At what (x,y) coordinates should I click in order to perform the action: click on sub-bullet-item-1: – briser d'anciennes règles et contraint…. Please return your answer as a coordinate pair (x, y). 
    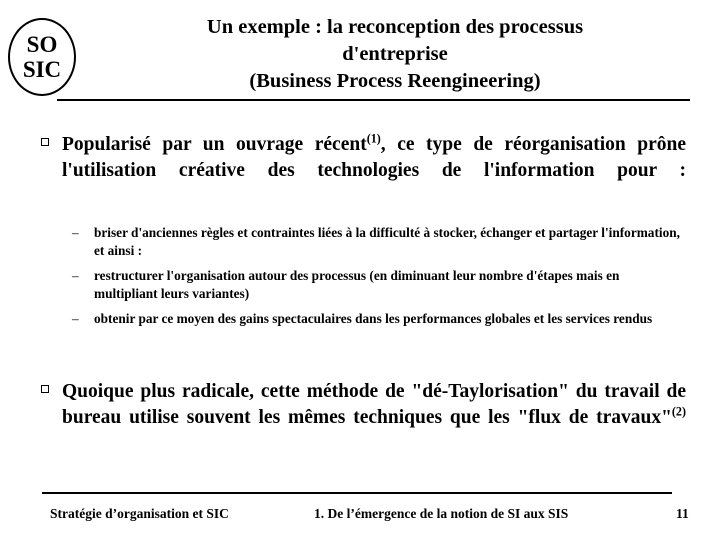
    Looking at the image, I should click on (360, 242).